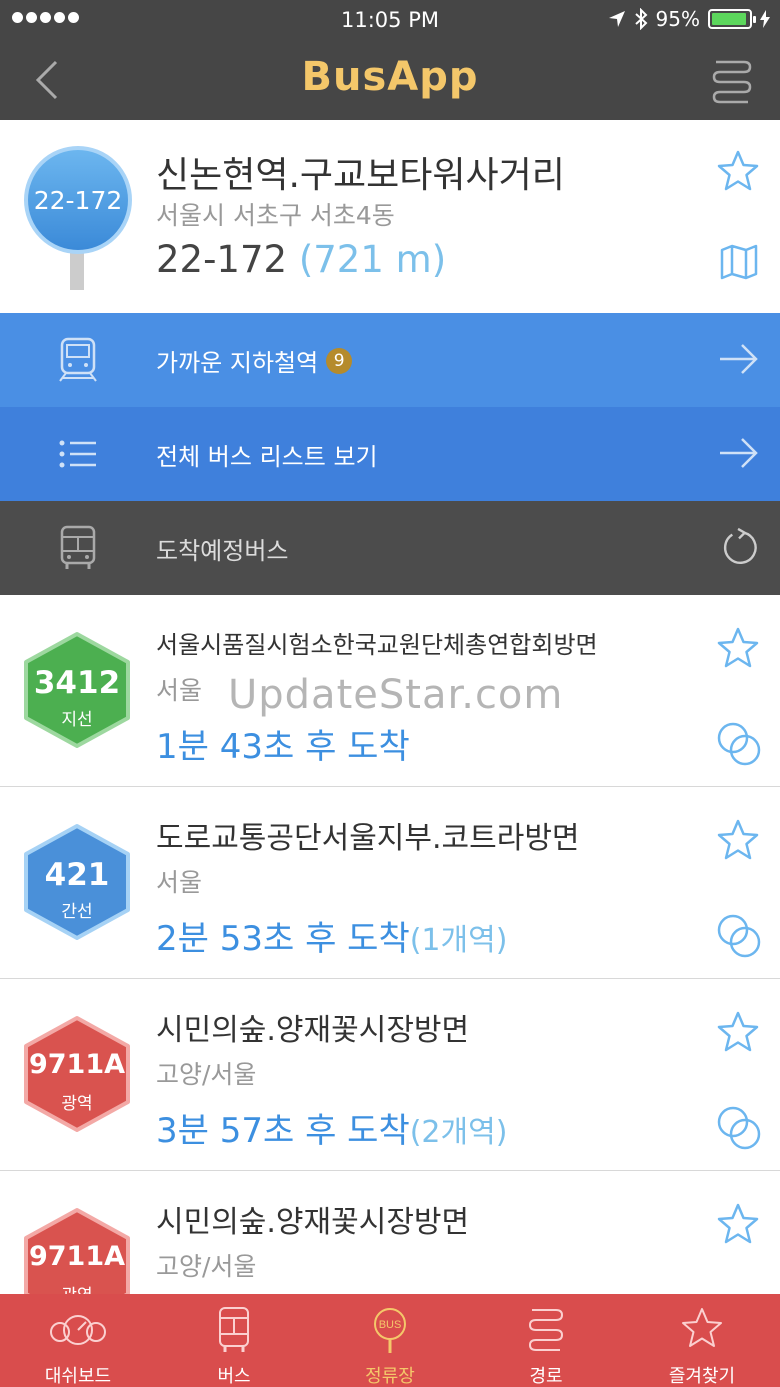  What do you see at coordinates (458, 940) in the screenshot?
I see `bus-stops-away: (1개역)` at bounding box center [458, 940].